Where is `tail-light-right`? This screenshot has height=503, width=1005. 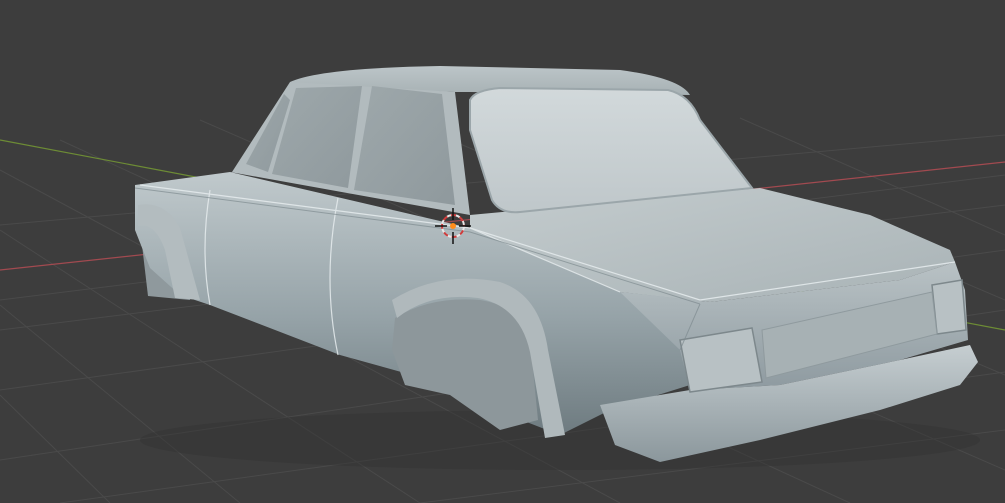 tail-light-right is located at coordinates (949, 307).